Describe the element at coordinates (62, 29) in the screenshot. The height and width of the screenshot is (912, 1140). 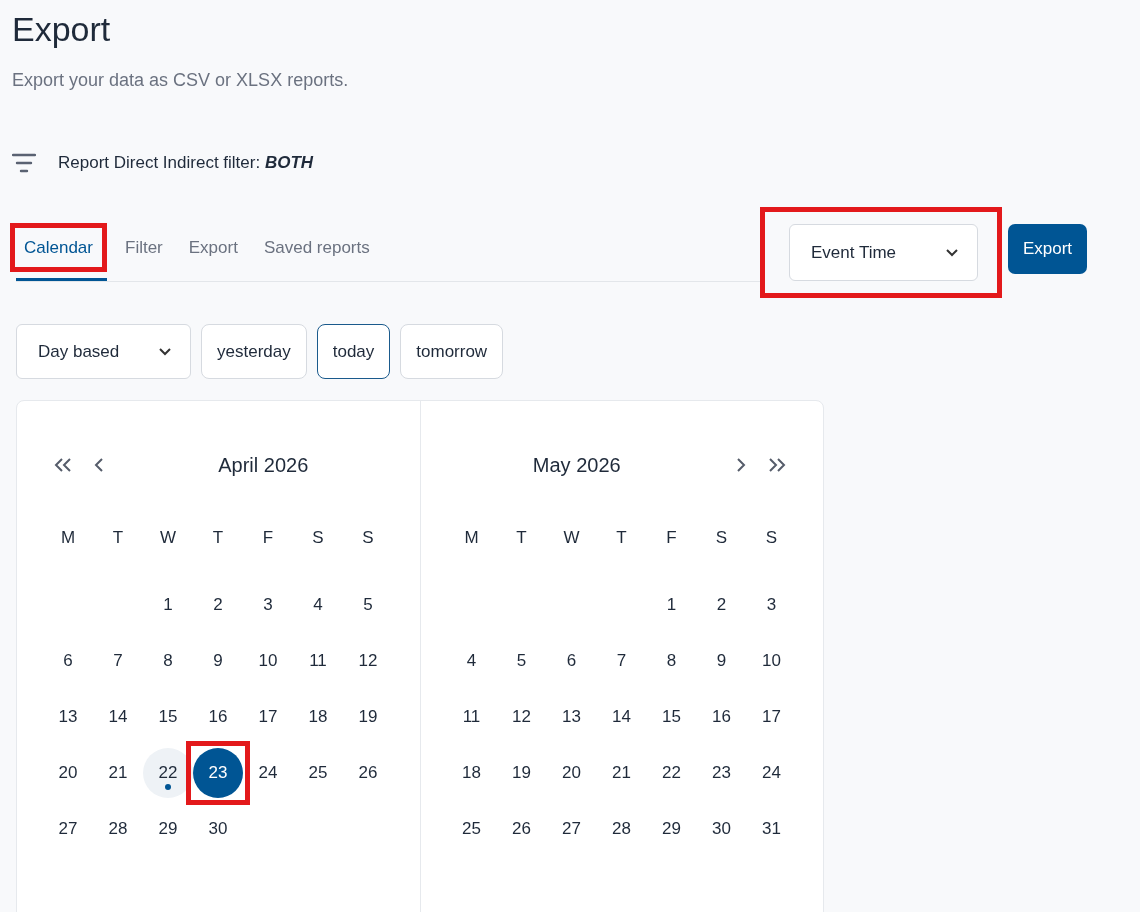
I see `page-title: Export` at that location.